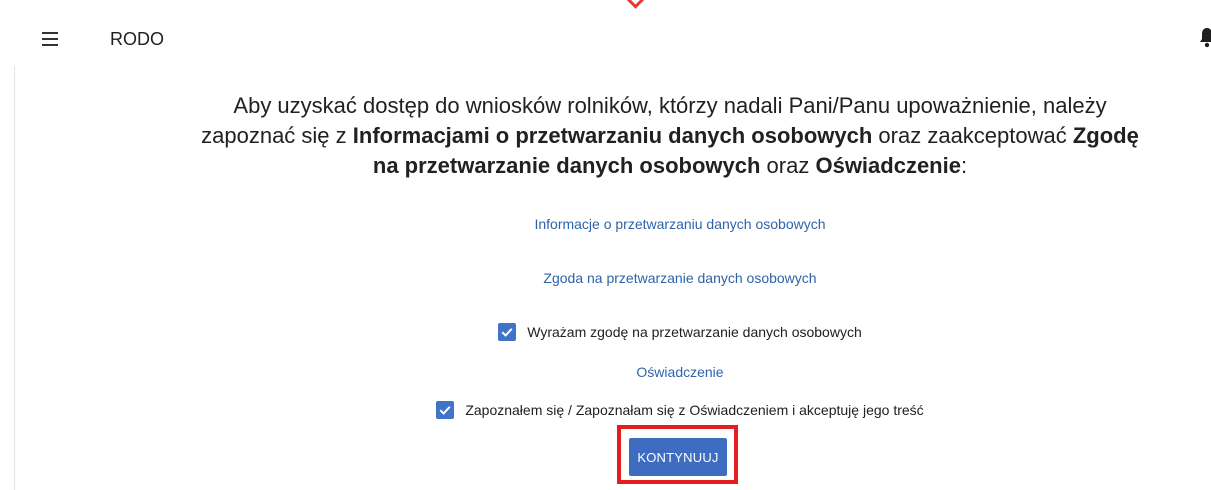 Image resolution: width=1211 pixels, height=490 pixels. Describe the element at coordinates (888, 165) in the screenshot. I see `intro-text-bold: Oświadczenie` at that location.